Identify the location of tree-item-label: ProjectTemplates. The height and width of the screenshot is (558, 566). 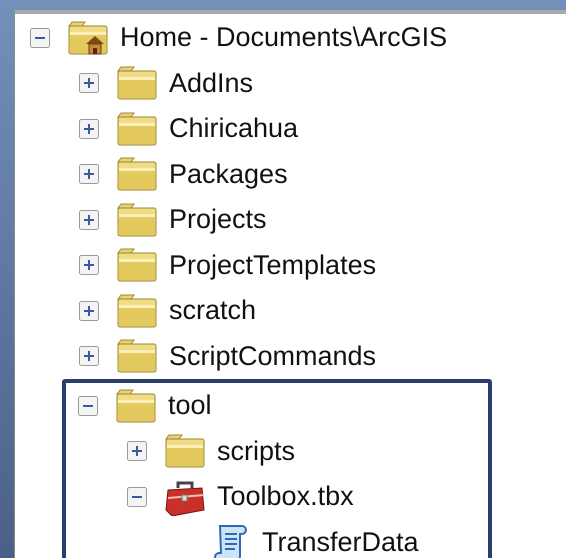
(272, 265).